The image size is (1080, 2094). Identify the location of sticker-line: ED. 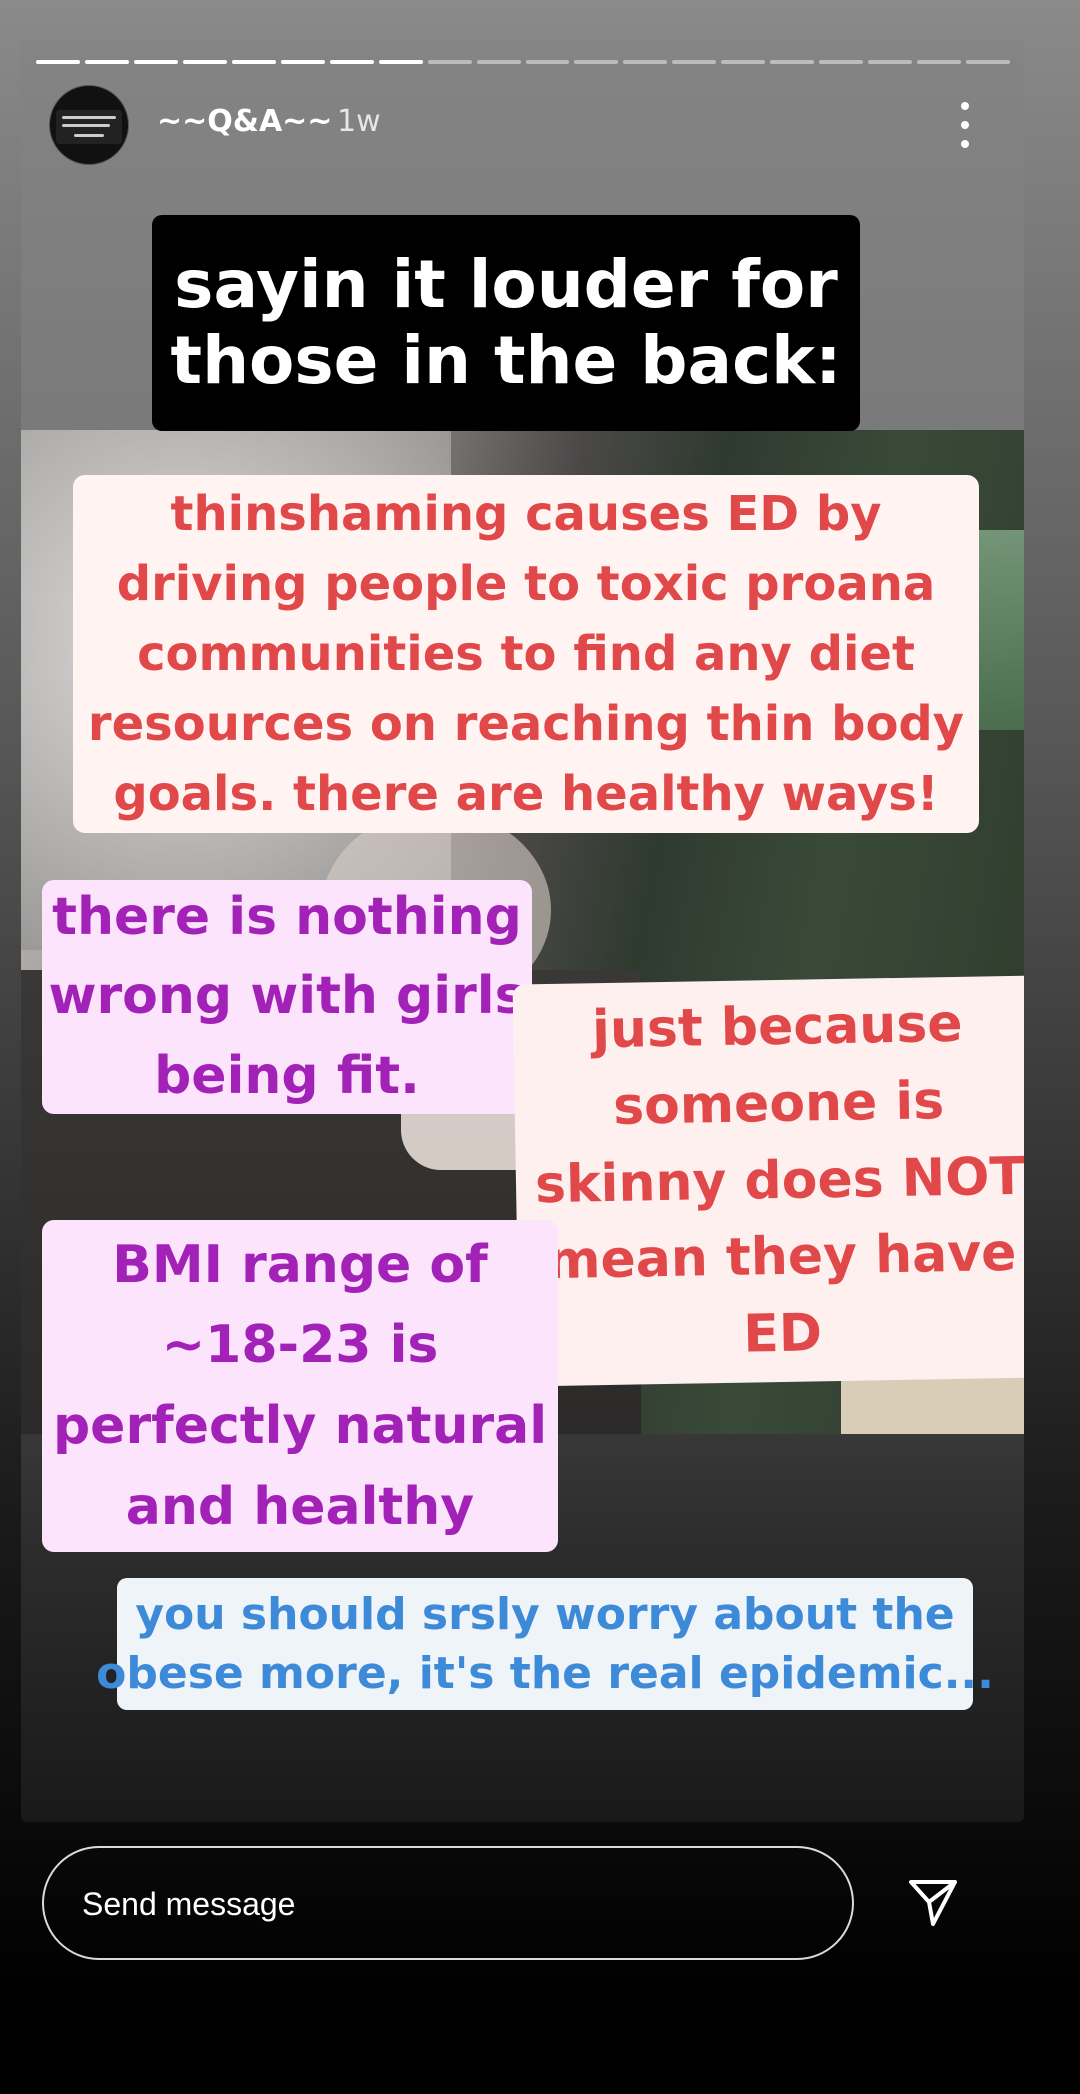
(782, 1334).